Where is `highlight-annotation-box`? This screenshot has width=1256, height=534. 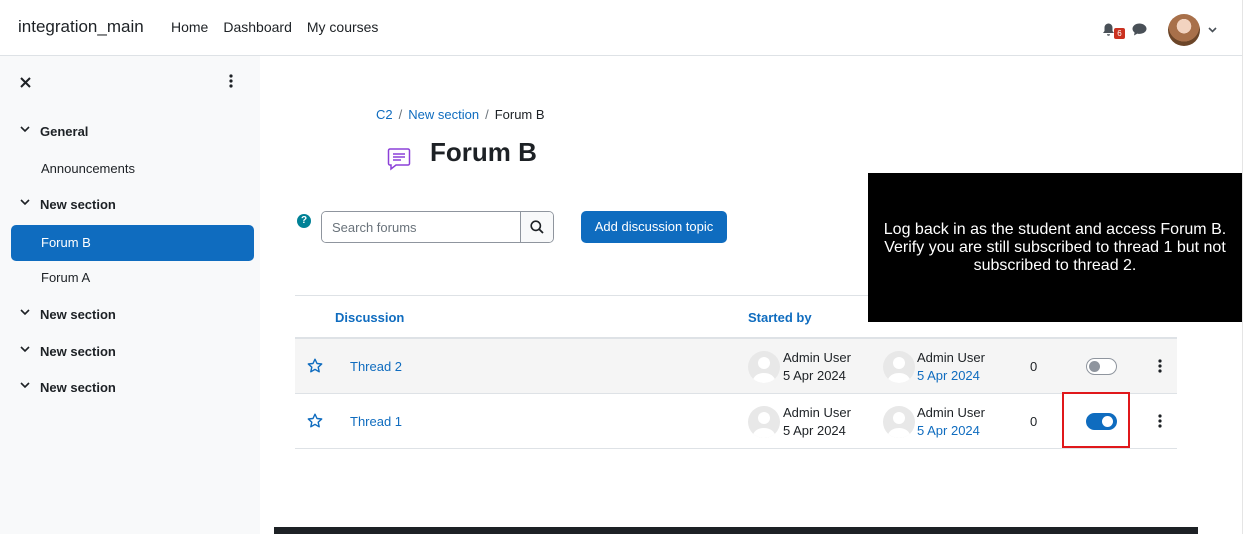
highlight-annotation-box is located at coordinates (1096, 420).